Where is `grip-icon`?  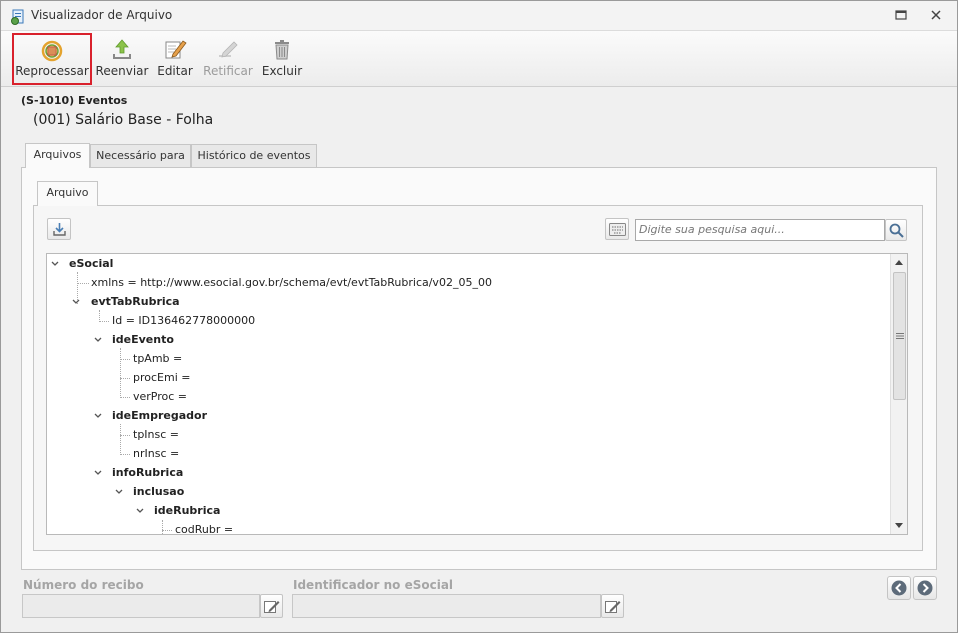
grip-icon is located at coordinates (900, 336).